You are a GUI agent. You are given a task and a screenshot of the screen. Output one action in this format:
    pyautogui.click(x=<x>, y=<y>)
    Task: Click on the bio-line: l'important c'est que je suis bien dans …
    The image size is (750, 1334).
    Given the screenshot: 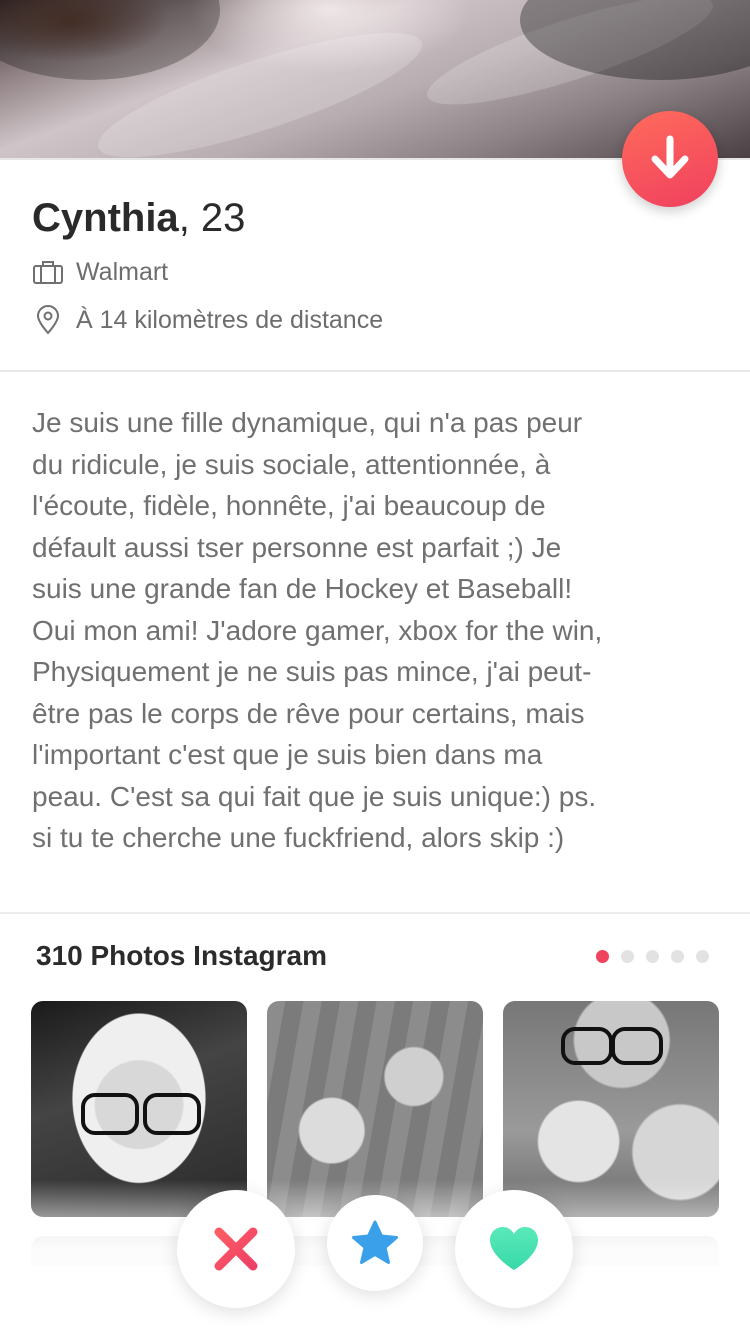 What is the action you would take?
    pyautogui.click(x=287, y=754)
    